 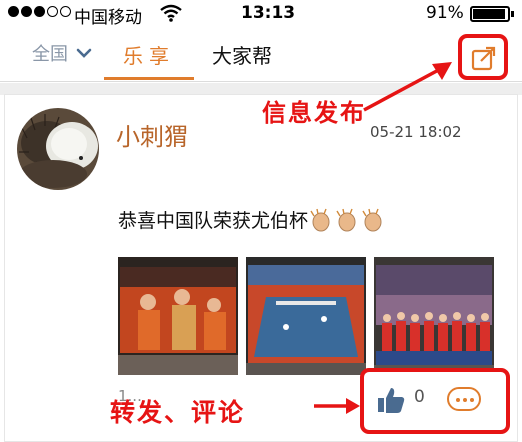 What do you see at coordinates (178, 412) in the screenshot?
I see `annotation-share-comment-label: 转发、评论` at bounding box center [178, 412].